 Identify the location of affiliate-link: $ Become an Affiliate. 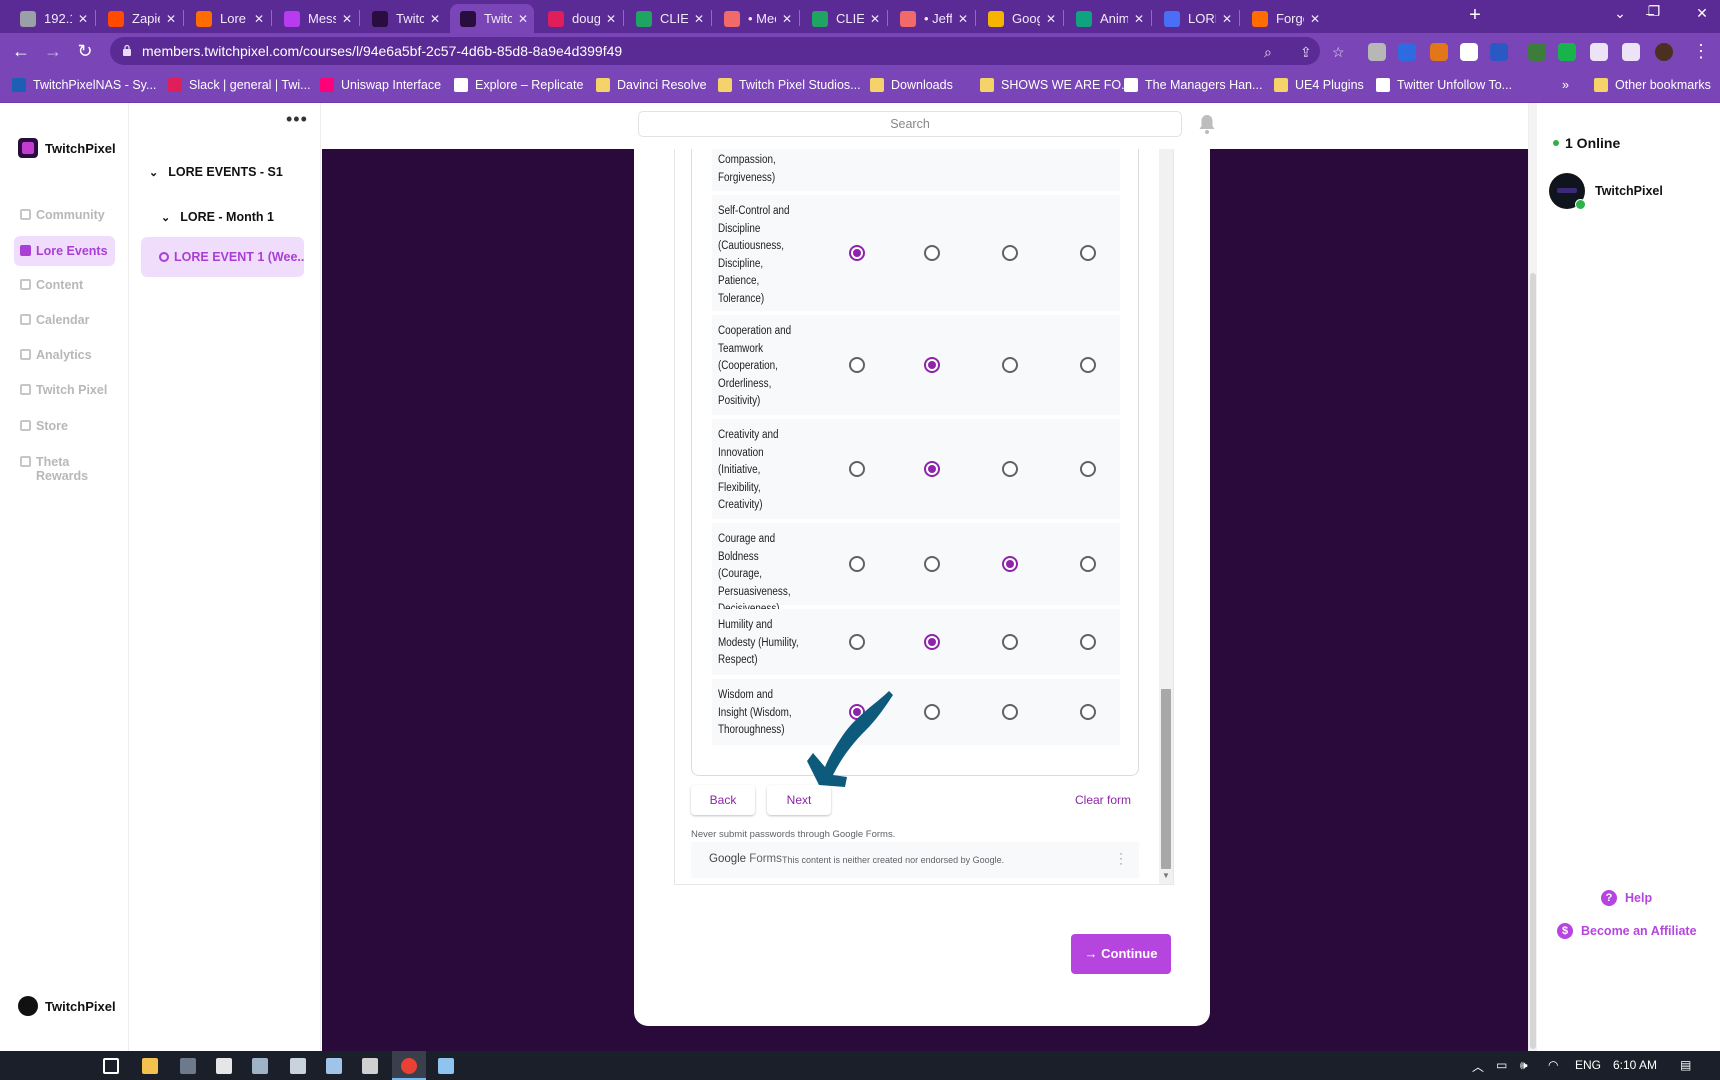
(1627, 931).